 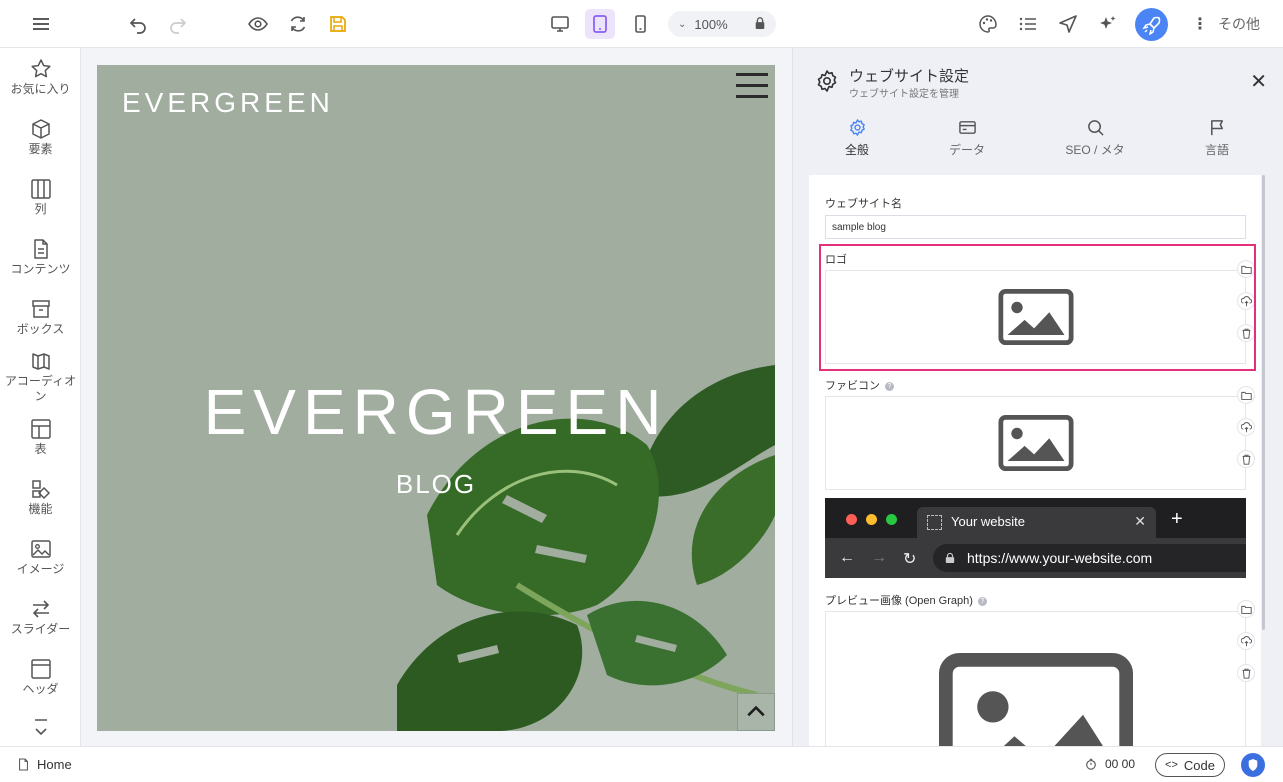 I want to click on star-icon, so click(x=40, y=68).